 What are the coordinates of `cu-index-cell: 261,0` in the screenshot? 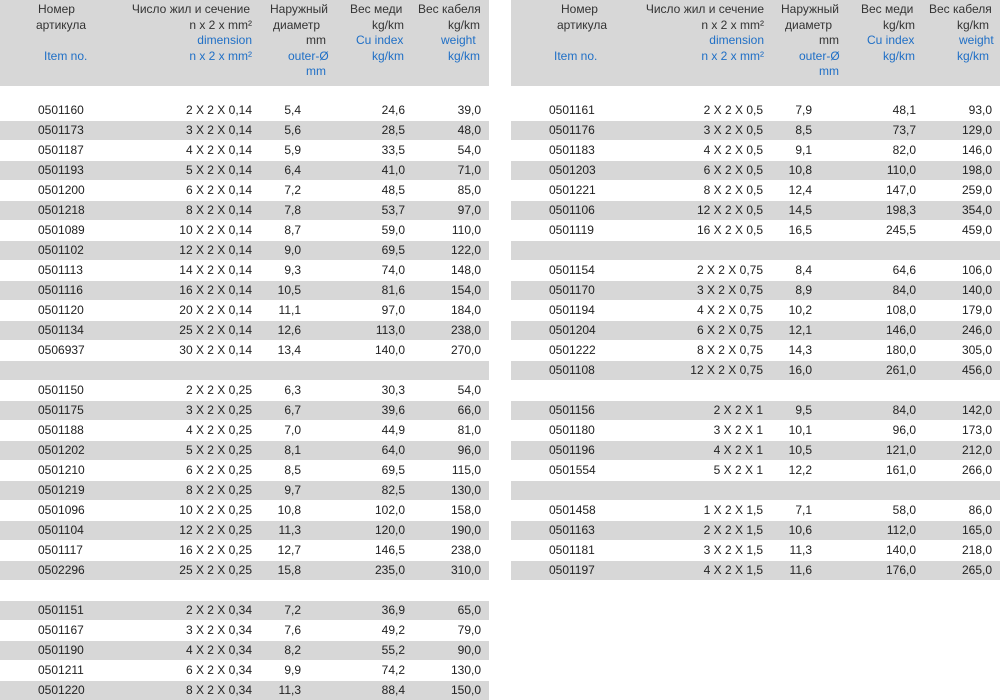 It's located at (900, 370).